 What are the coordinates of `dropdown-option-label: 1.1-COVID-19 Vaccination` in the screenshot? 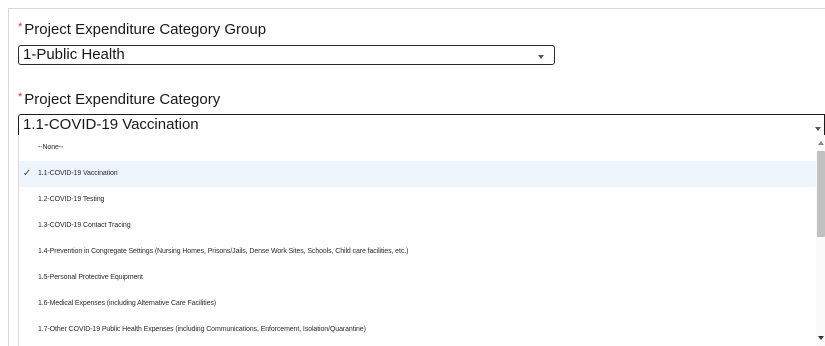 It's located at (78, 173).